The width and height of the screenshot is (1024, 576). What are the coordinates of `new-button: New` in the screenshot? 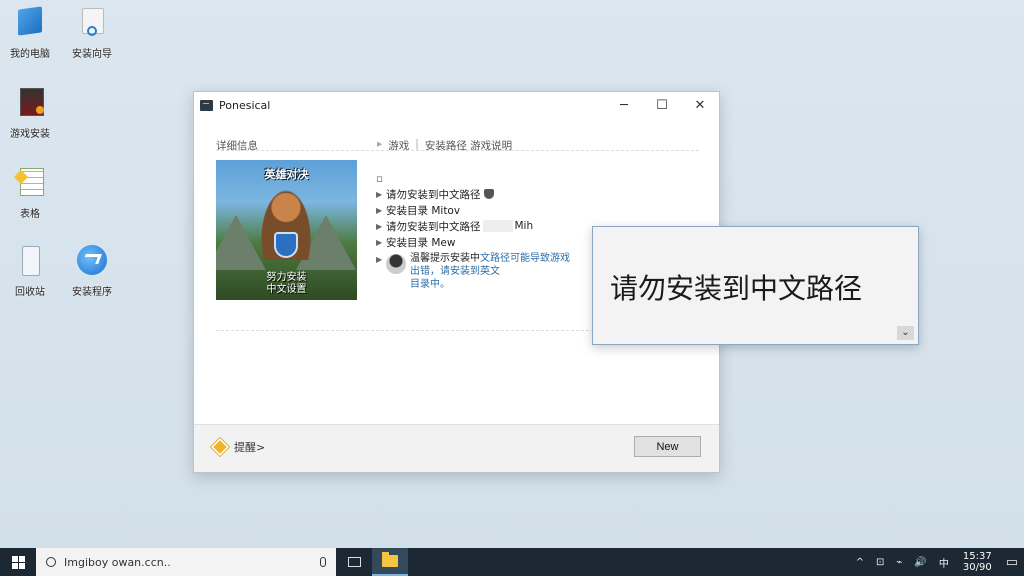 It's located at (667, 446).